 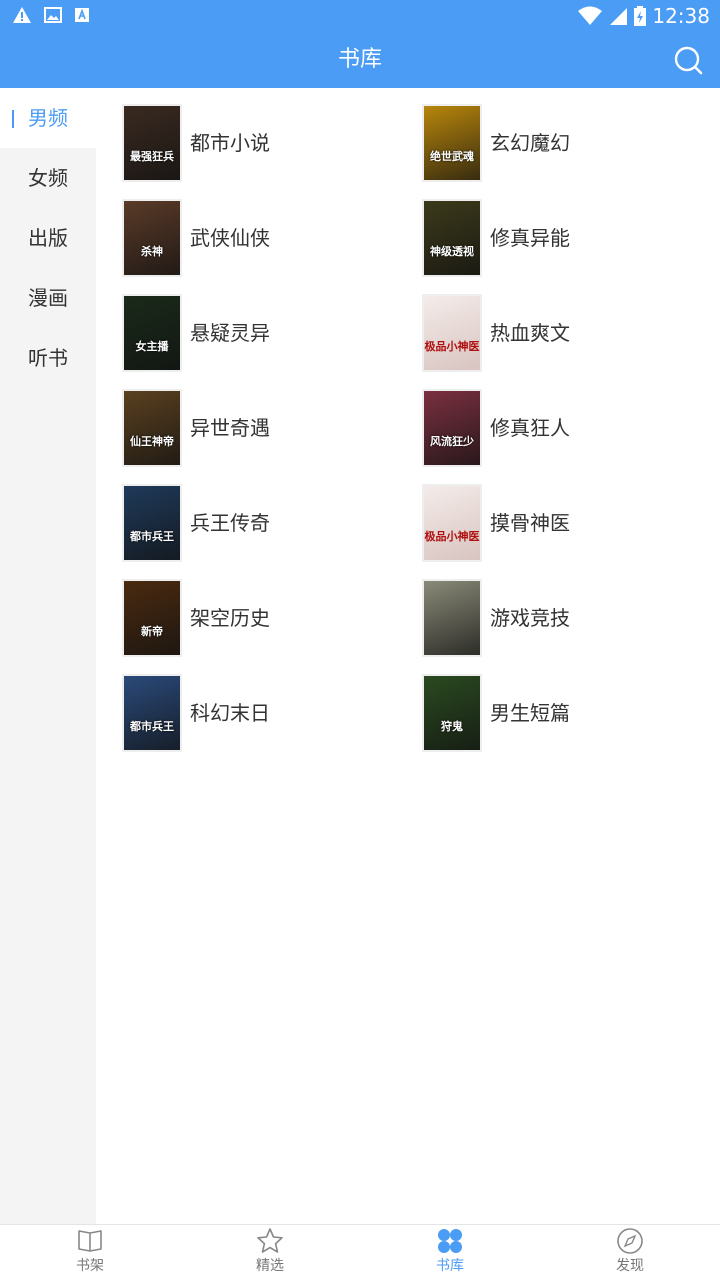 I want to click on sidebar-item-label: 女频, so click(x=48, y=178).